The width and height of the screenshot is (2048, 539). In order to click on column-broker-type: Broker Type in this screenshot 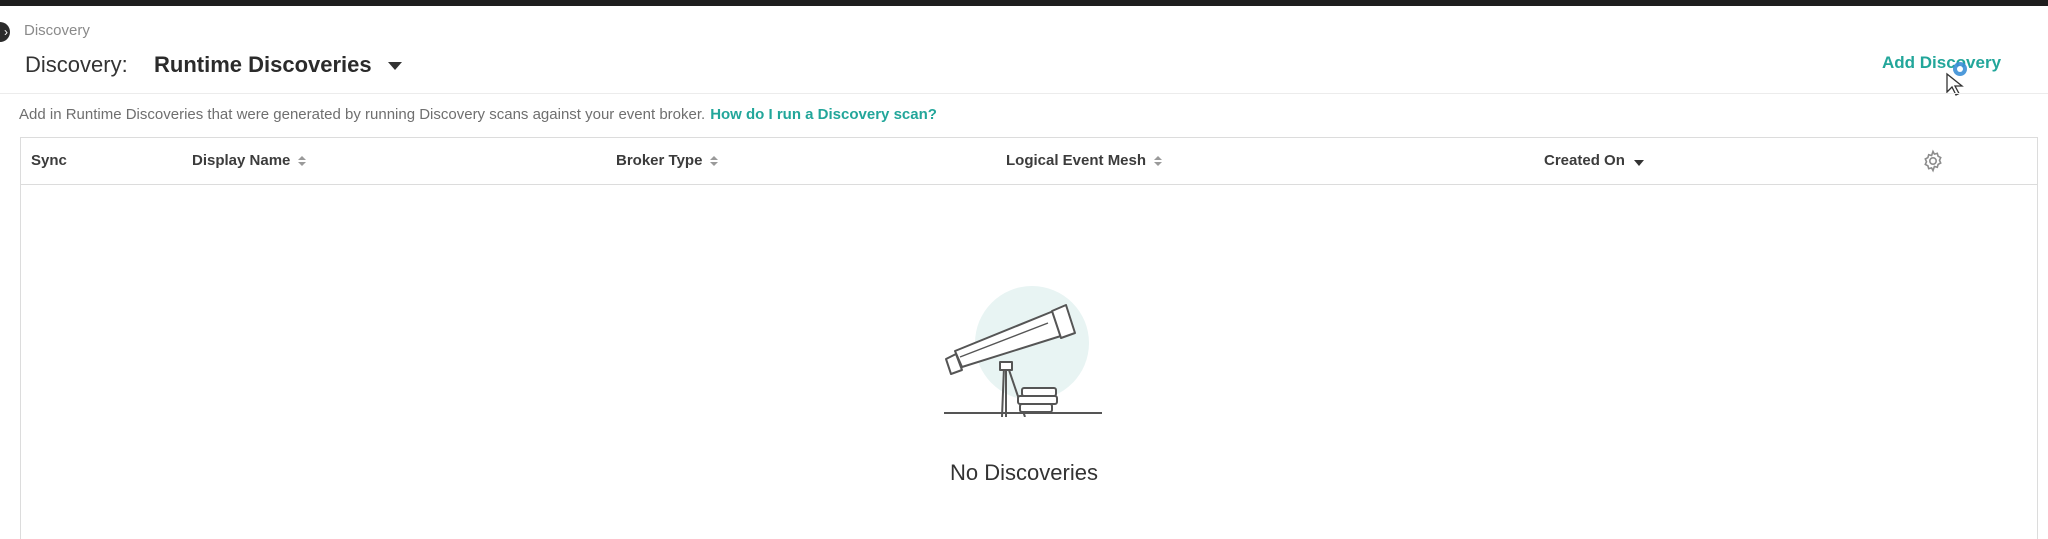, I will do `click(667, 160)`.